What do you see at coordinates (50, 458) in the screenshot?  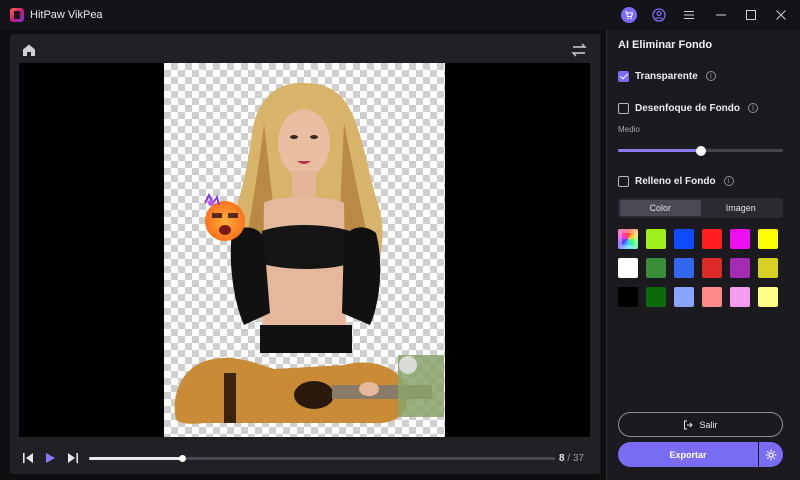 I see `play-icon` at bounding box center [50, 458].